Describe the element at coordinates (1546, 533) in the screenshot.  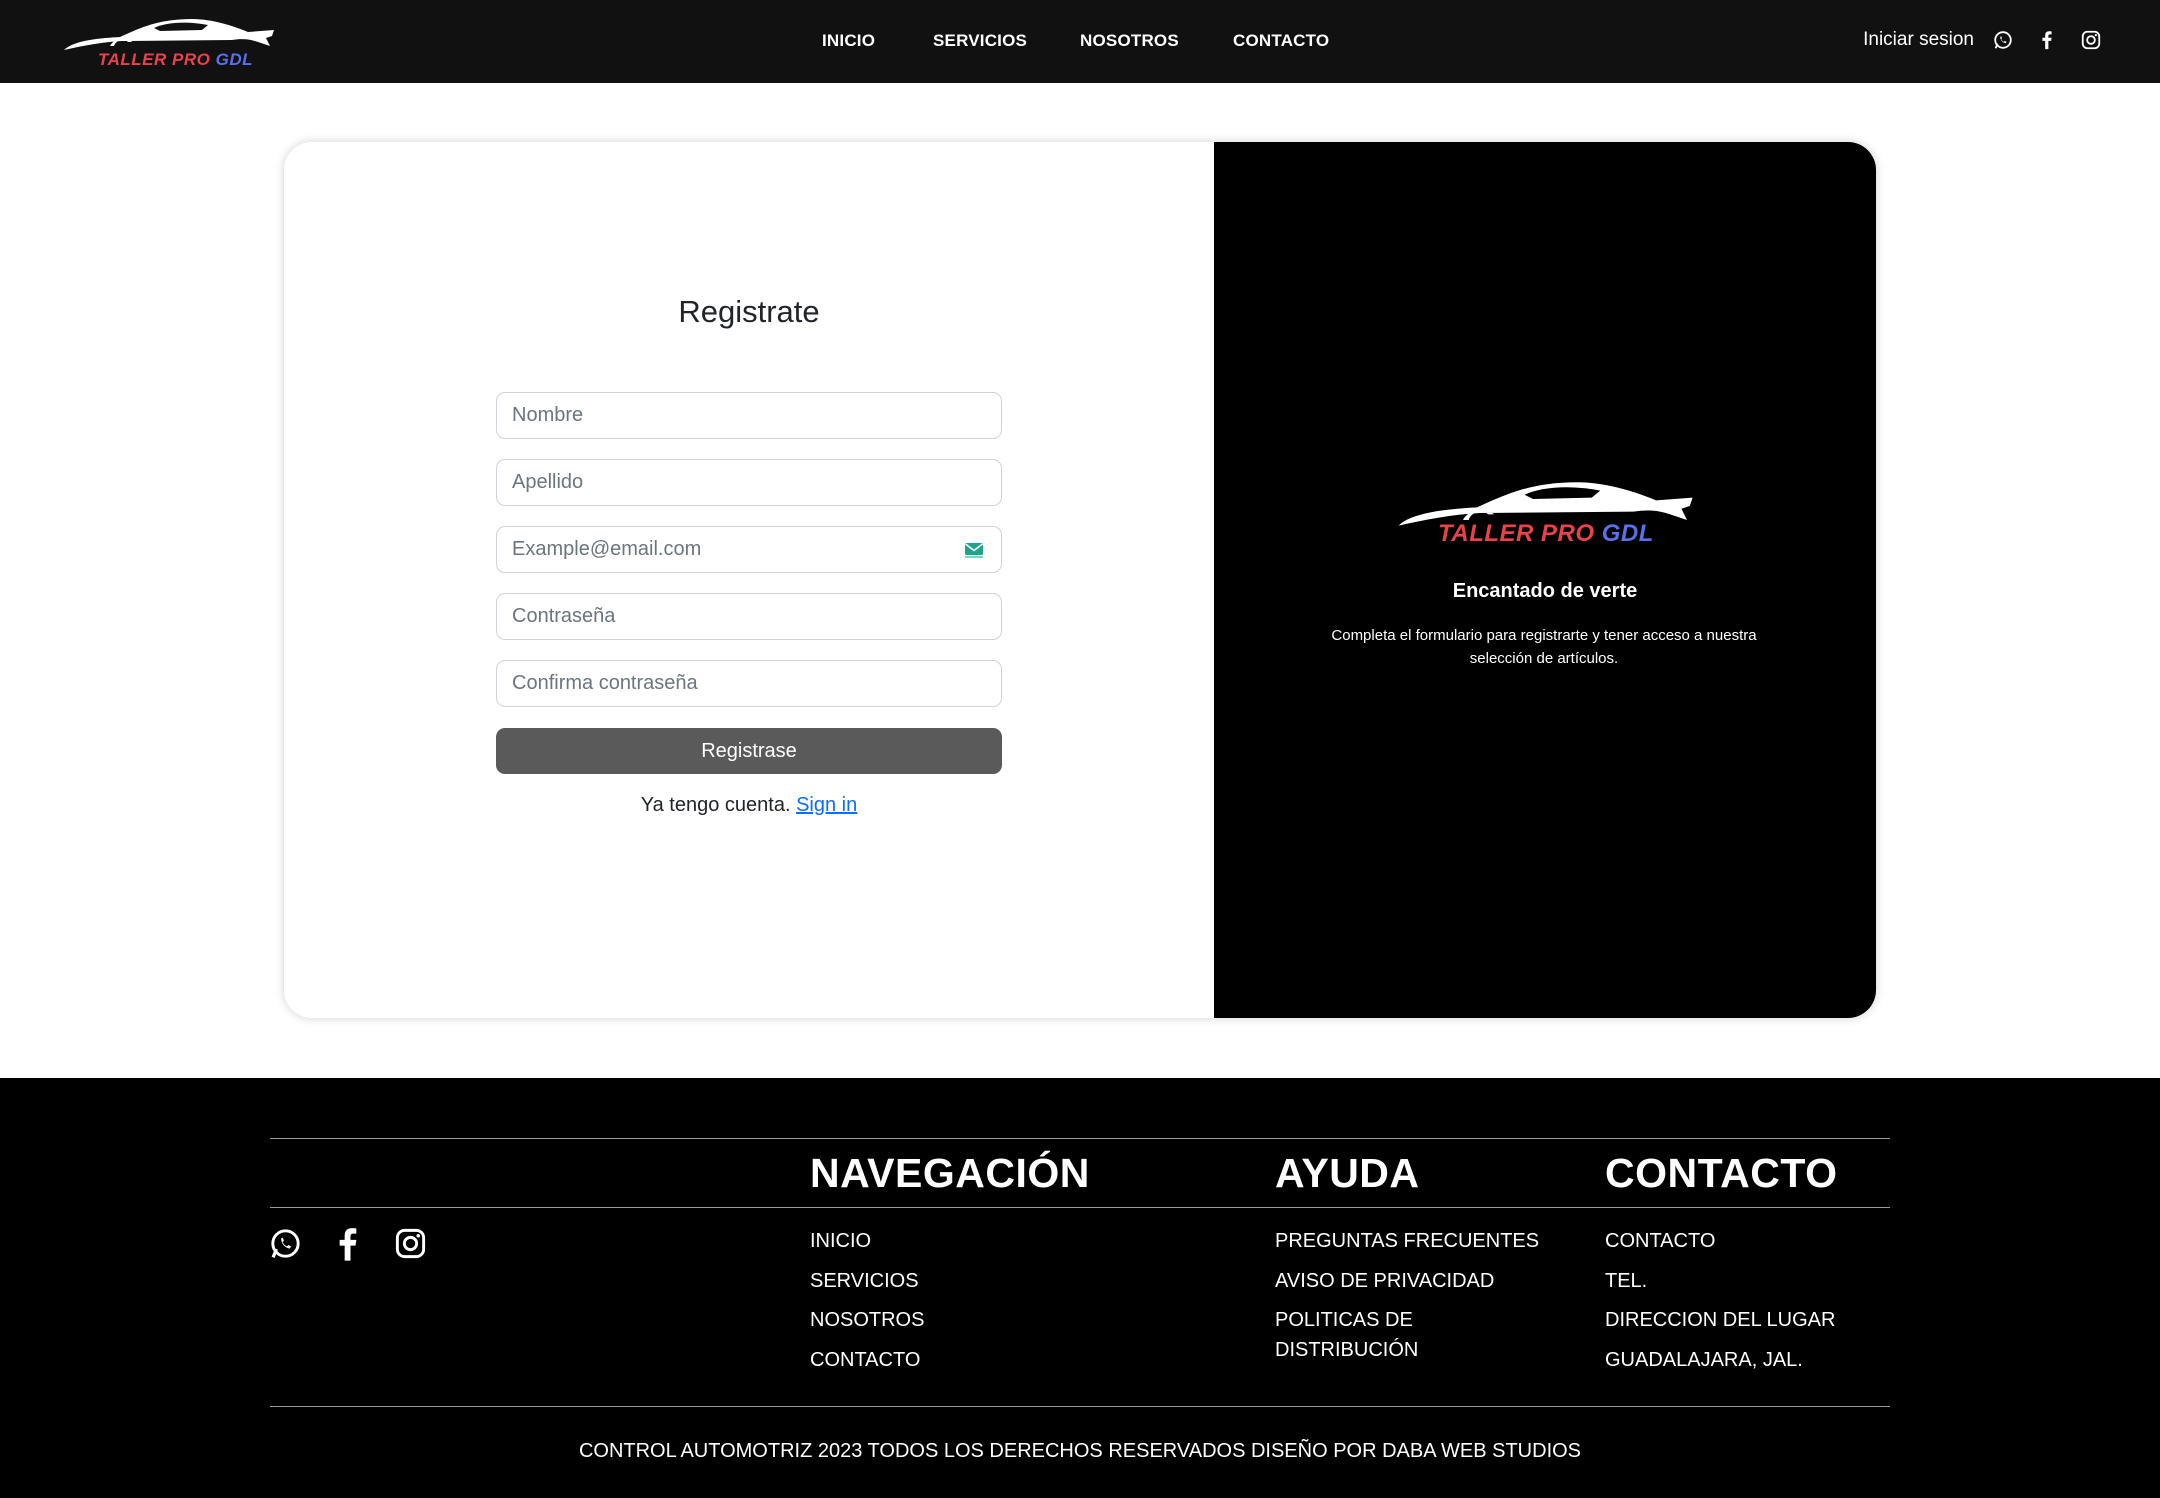
I see `welcome-brand-name: TALLER PRO GDL` at that location.